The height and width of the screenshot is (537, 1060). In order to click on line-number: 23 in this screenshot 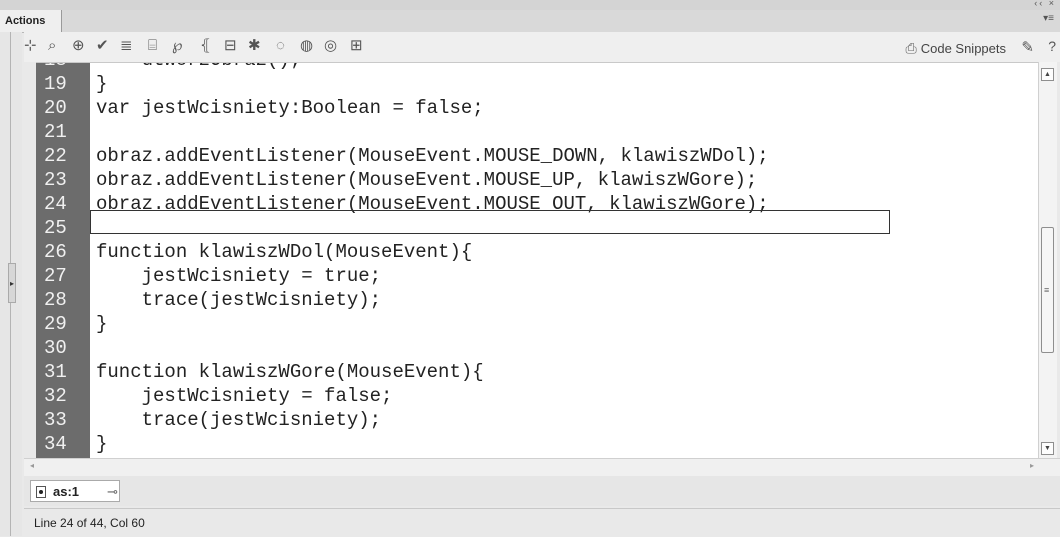, I will do `click(55, 180)`.